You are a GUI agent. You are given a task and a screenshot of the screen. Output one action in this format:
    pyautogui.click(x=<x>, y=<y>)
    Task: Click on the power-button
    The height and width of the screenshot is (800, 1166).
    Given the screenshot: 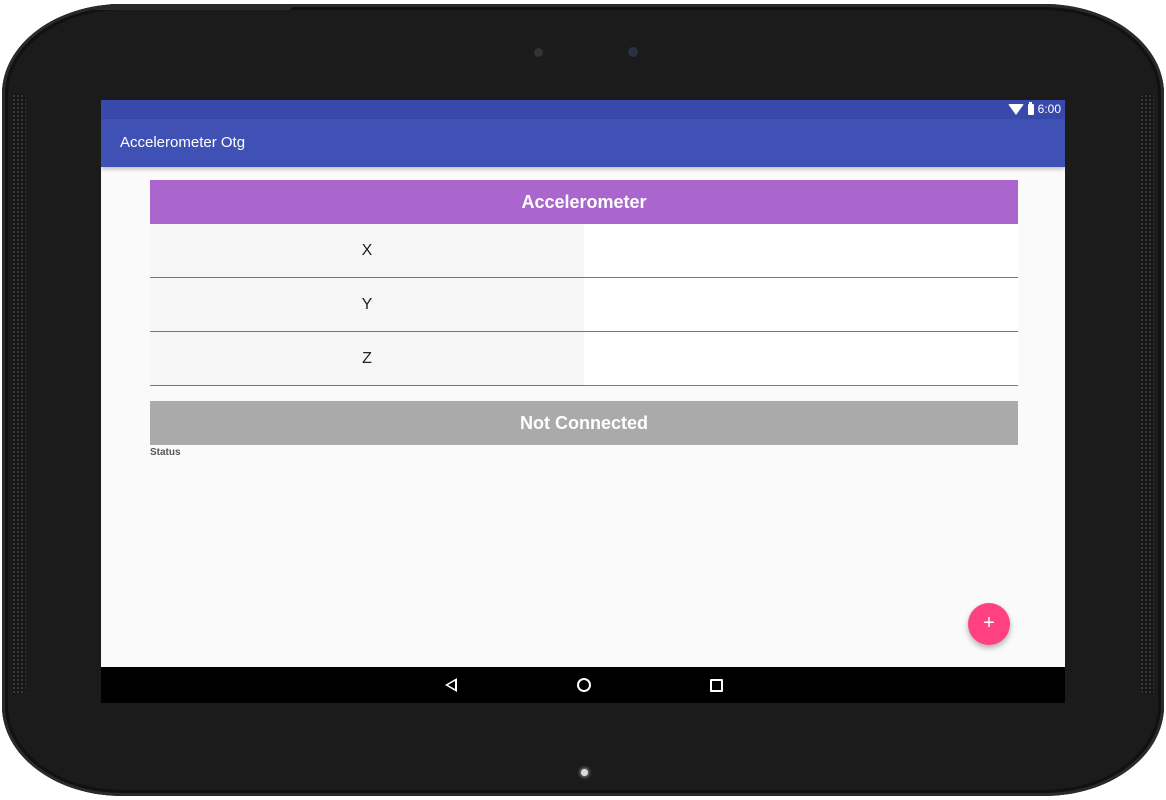 What is the action you would take?
    pyautogui.click(x=192, y=7)
    